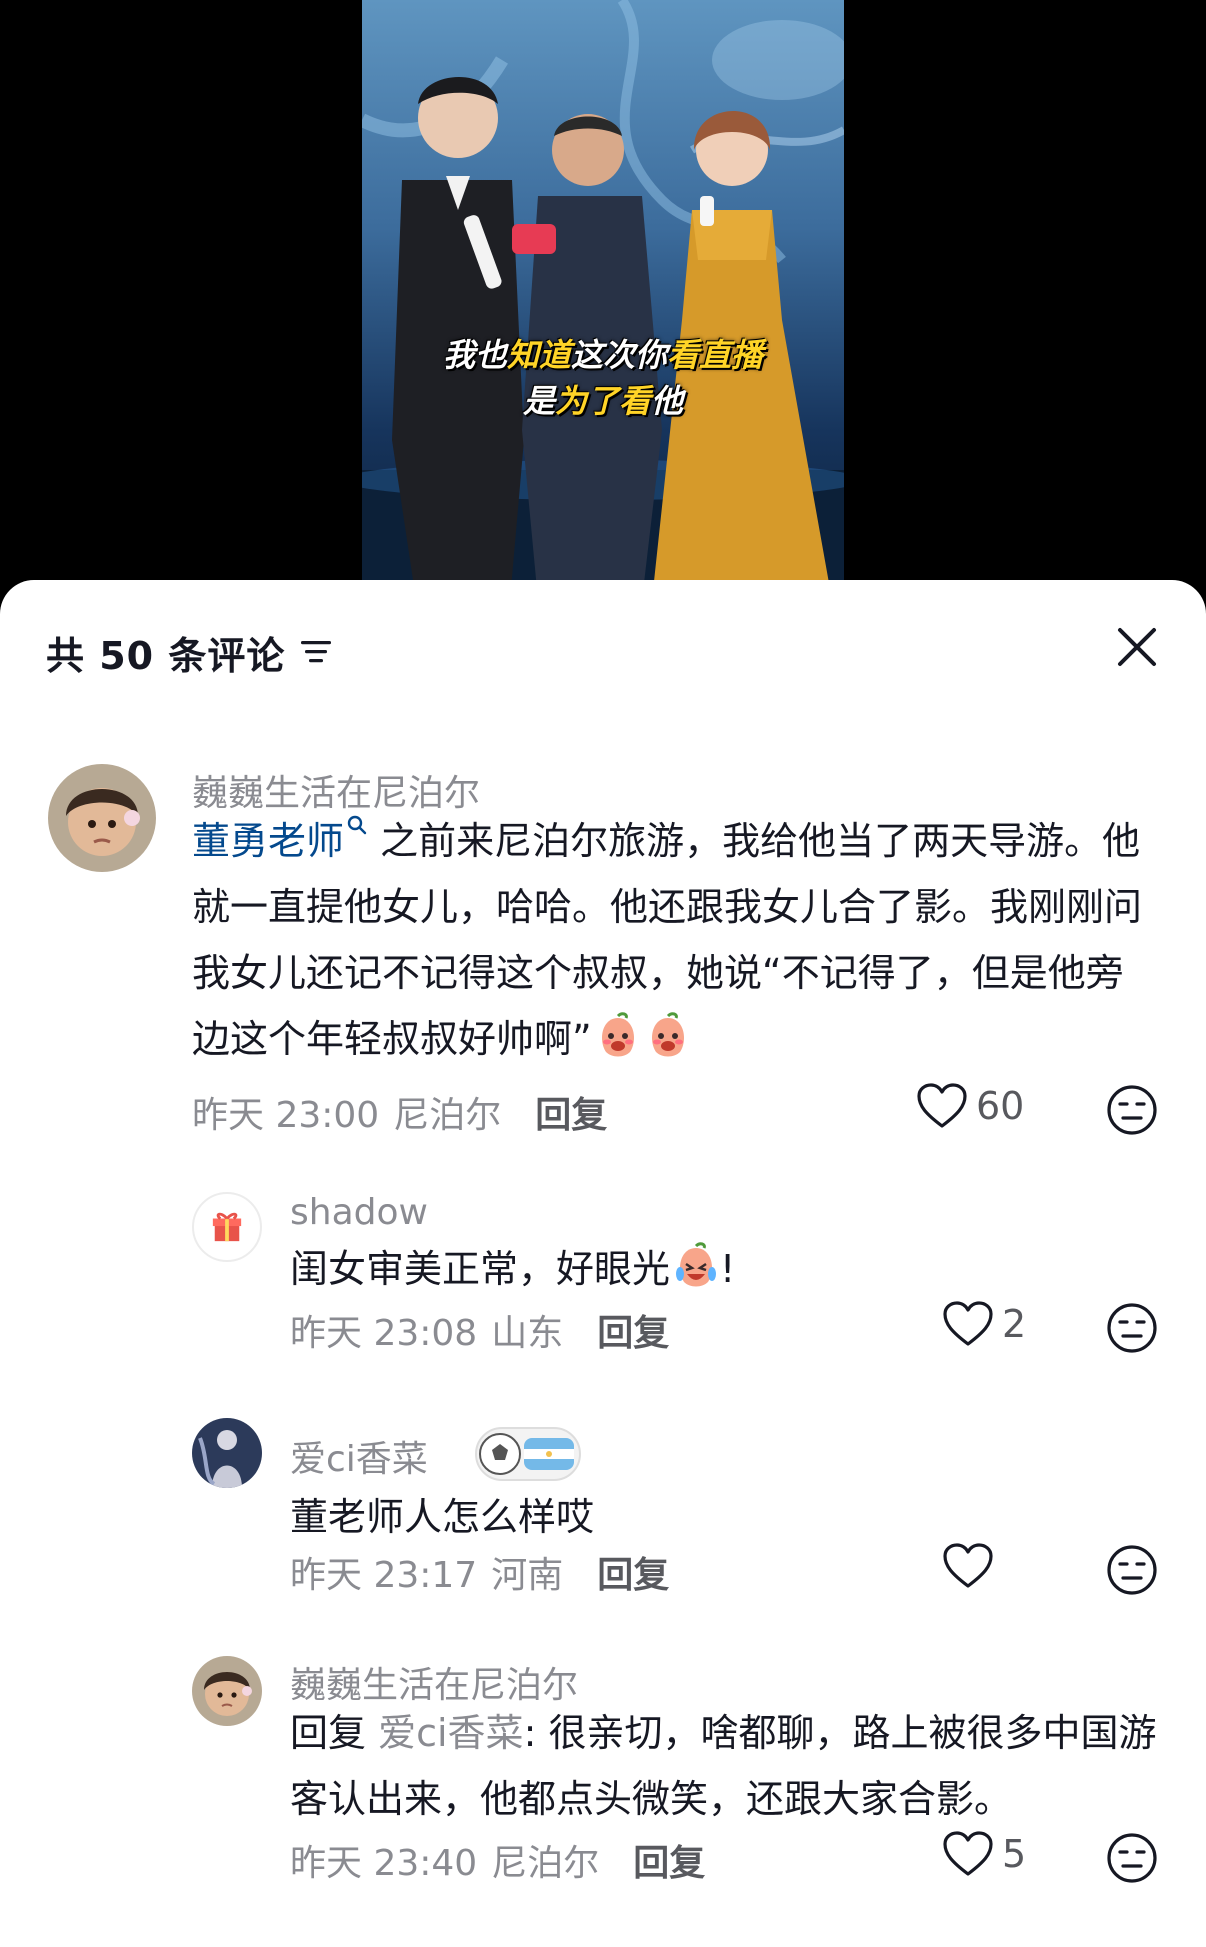 The image size is (1206, 1947). Describe the element at coordinates (357, 825) in the screenshot. I see `search-icon` at that location.